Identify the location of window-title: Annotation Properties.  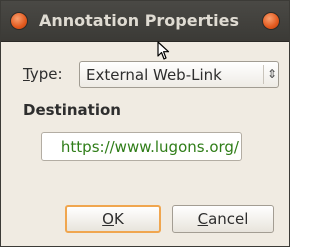
(139, 20).